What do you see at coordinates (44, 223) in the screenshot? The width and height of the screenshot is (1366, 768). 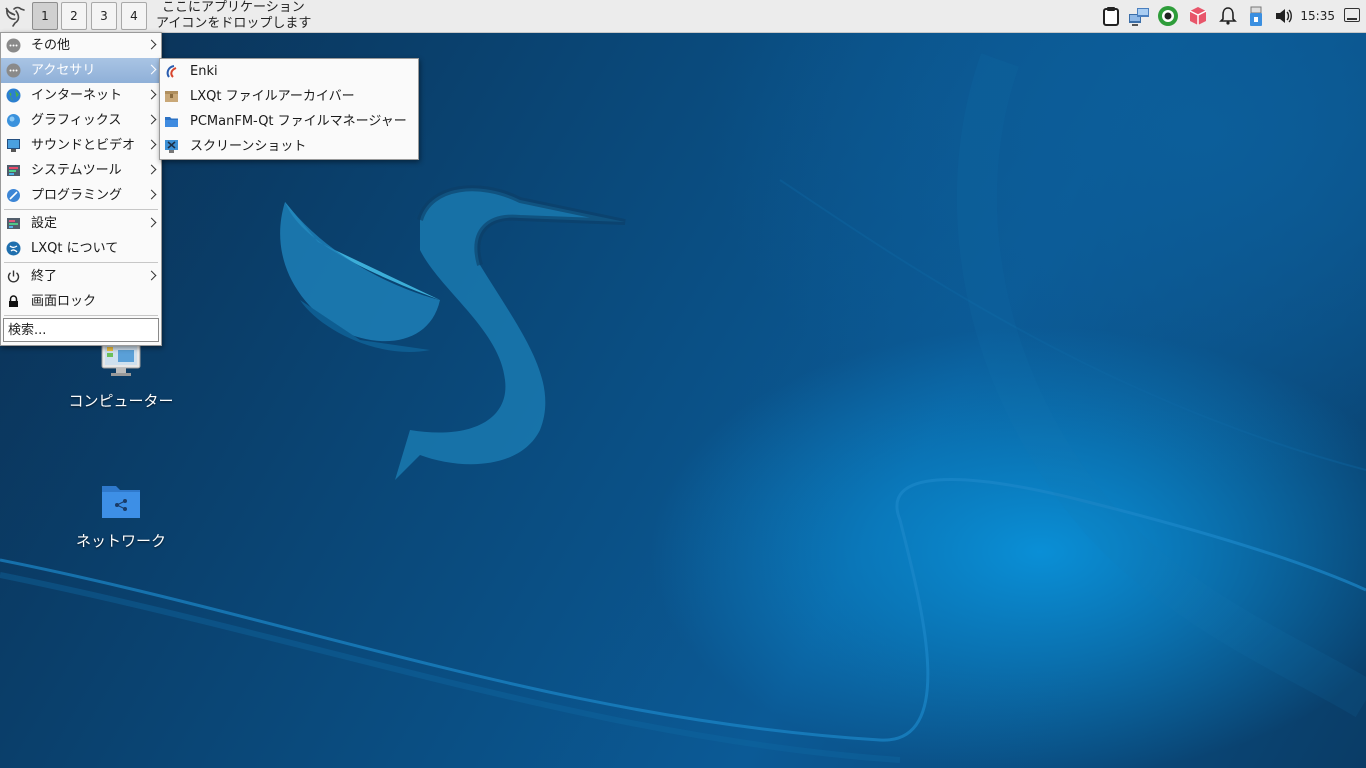 I see `menu-item-label: 設定` at bounding box center [44, 223].